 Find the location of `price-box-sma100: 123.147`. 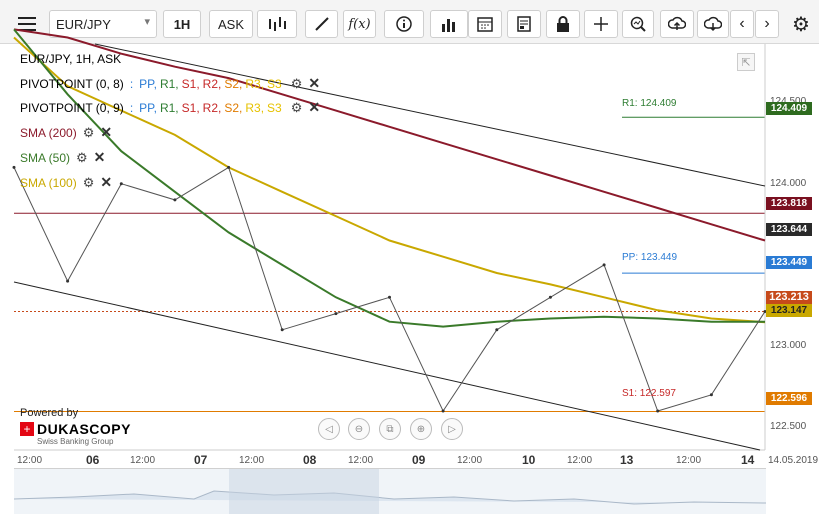

price-box-sma100: 123.147 is located at coordinates (789, 310).